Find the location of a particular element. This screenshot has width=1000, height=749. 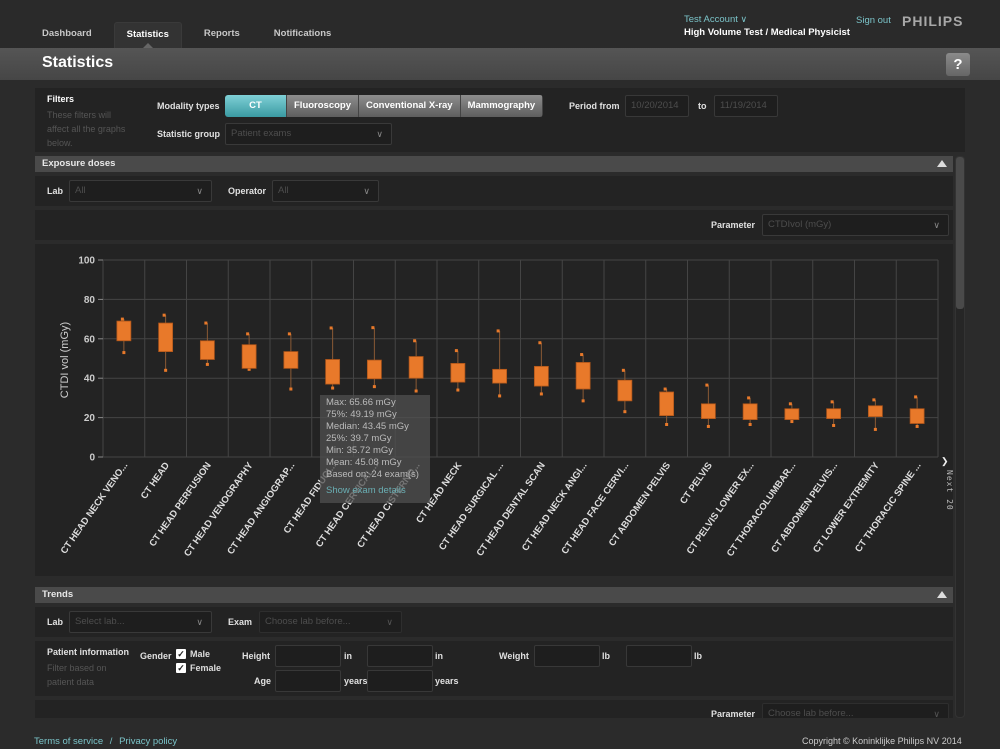

y-axis-label: CTDI vol (mGy) is located at coordinates (65, 360).